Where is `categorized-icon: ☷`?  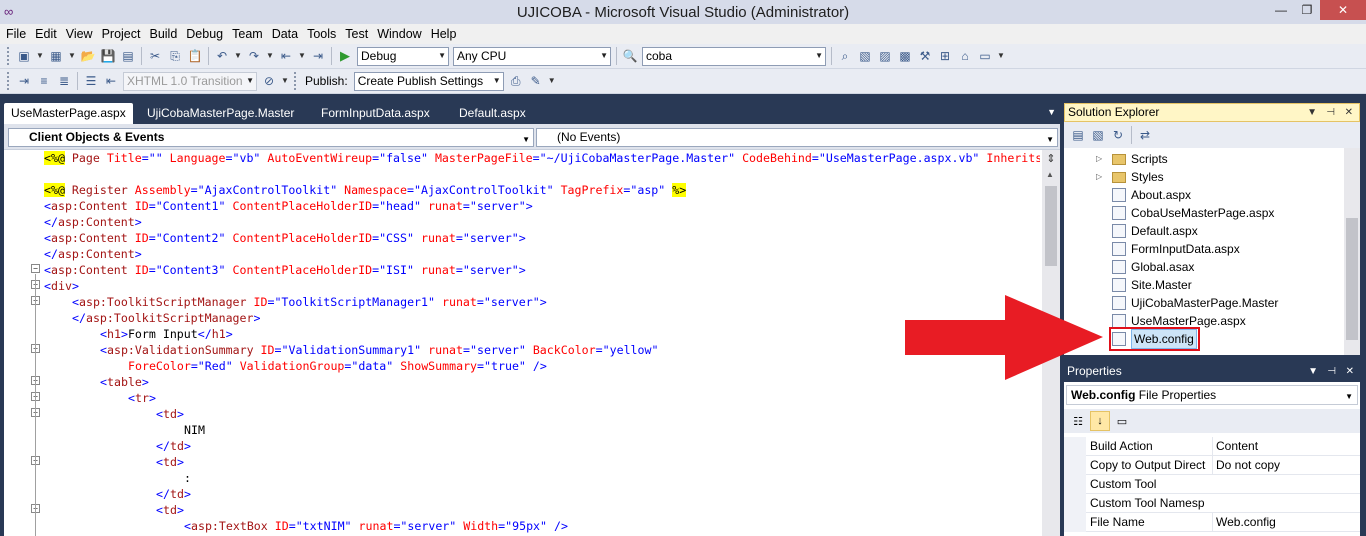 categorized-icon: ☷ is located at coordinates (1078, 421).